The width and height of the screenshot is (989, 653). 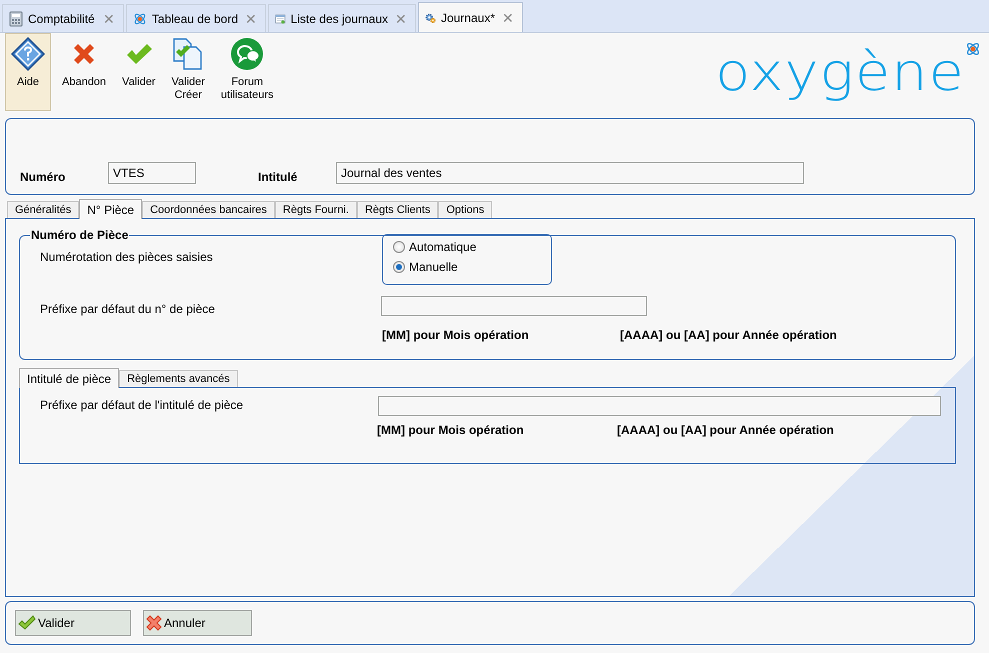 I want to click on field-label: Numéro, so click(x=43, y=177).